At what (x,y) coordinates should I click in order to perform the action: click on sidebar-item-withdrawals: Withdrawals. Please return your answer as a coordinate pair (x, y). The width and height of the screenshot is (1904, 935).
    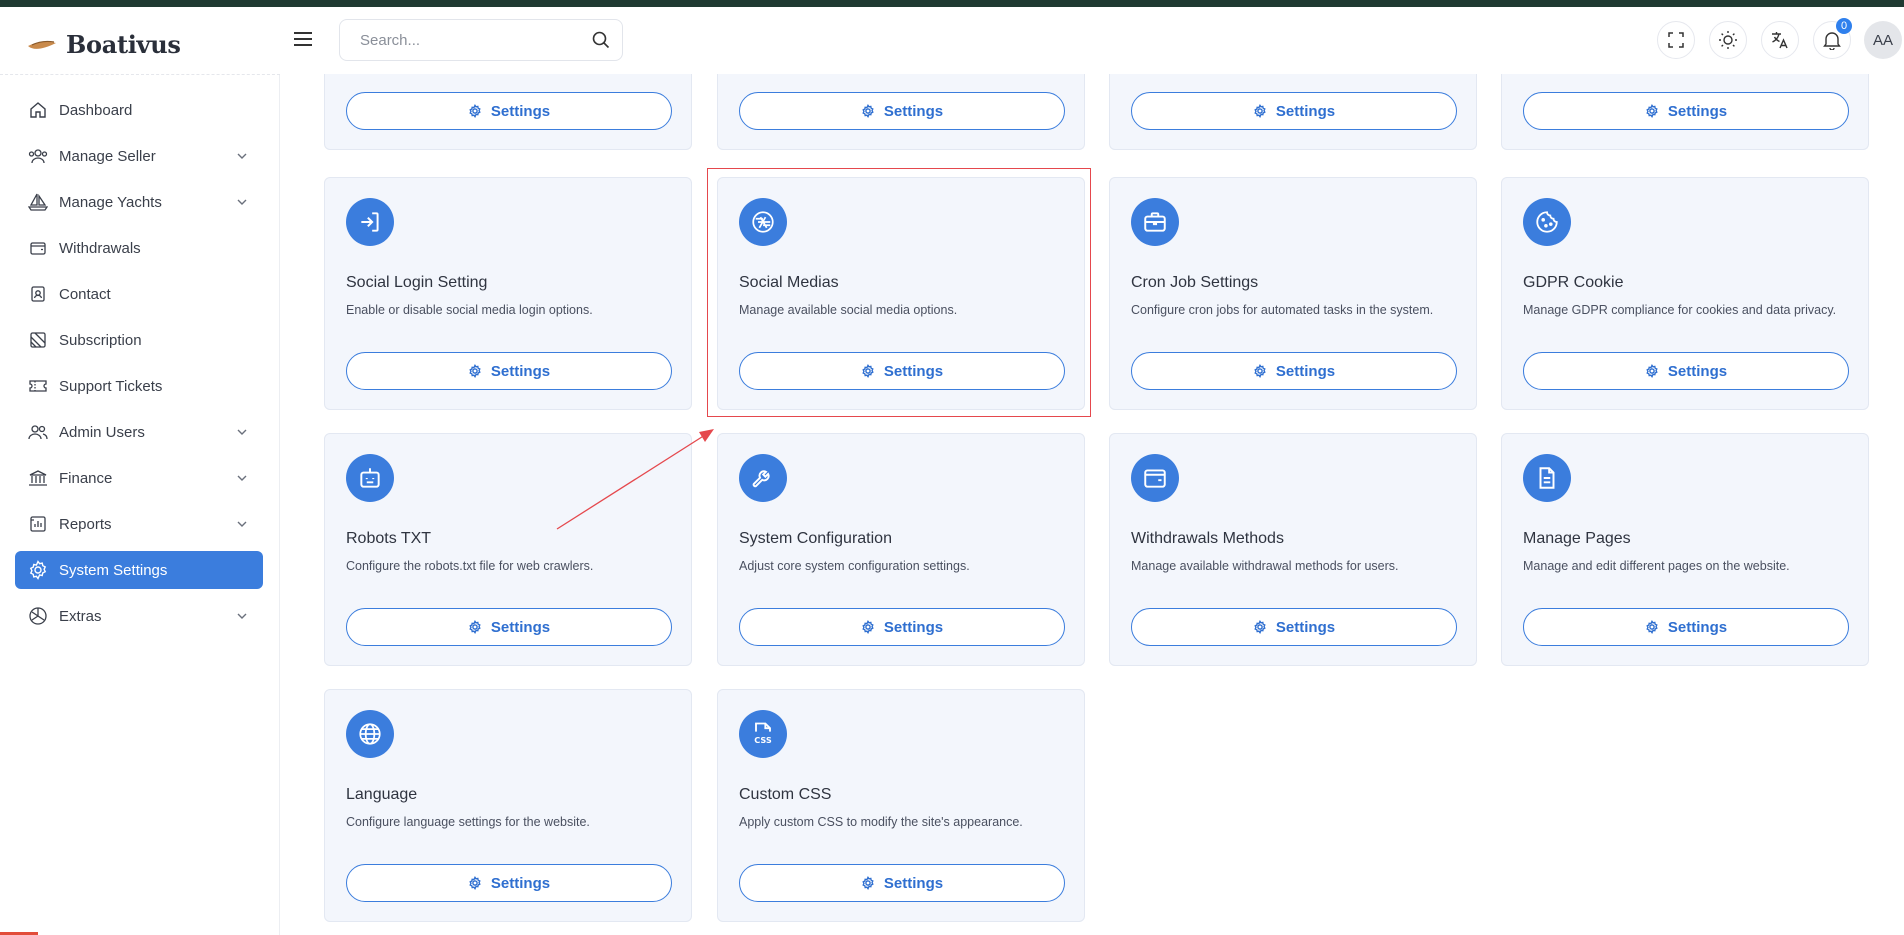
    Looking at the image, I should click on (139, 248).